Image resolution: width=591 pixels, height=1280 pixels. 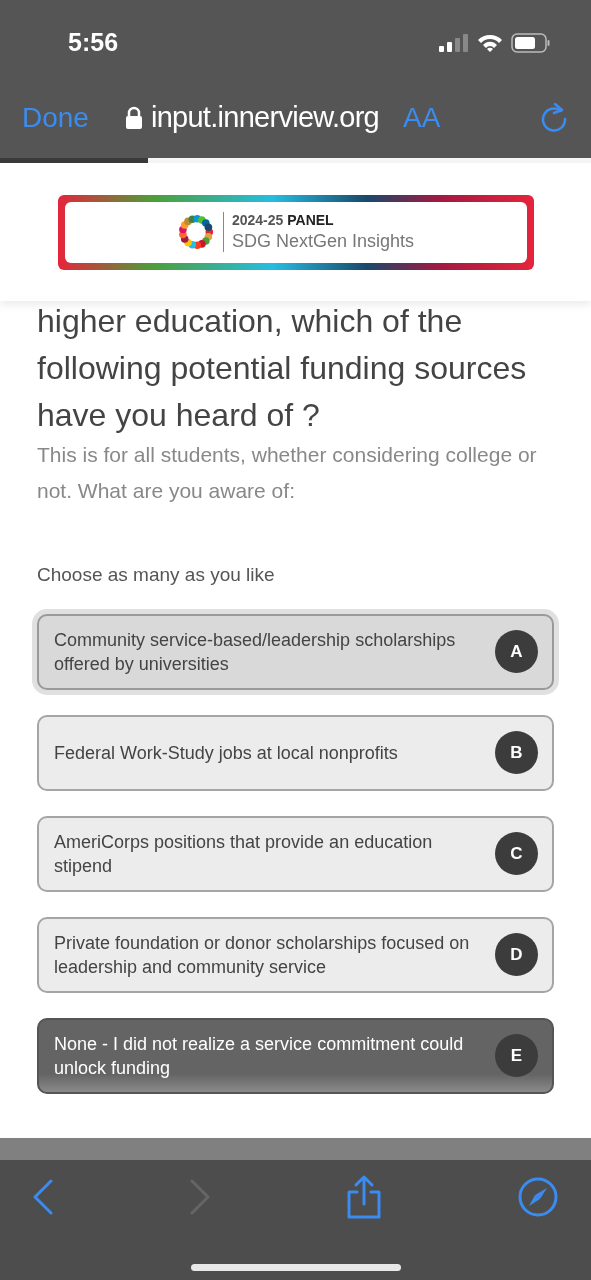 What do you see at coordinates (516, 1055) in the screenshot?
I see `option-key-badge: E` at bounding box center [516, 1055].